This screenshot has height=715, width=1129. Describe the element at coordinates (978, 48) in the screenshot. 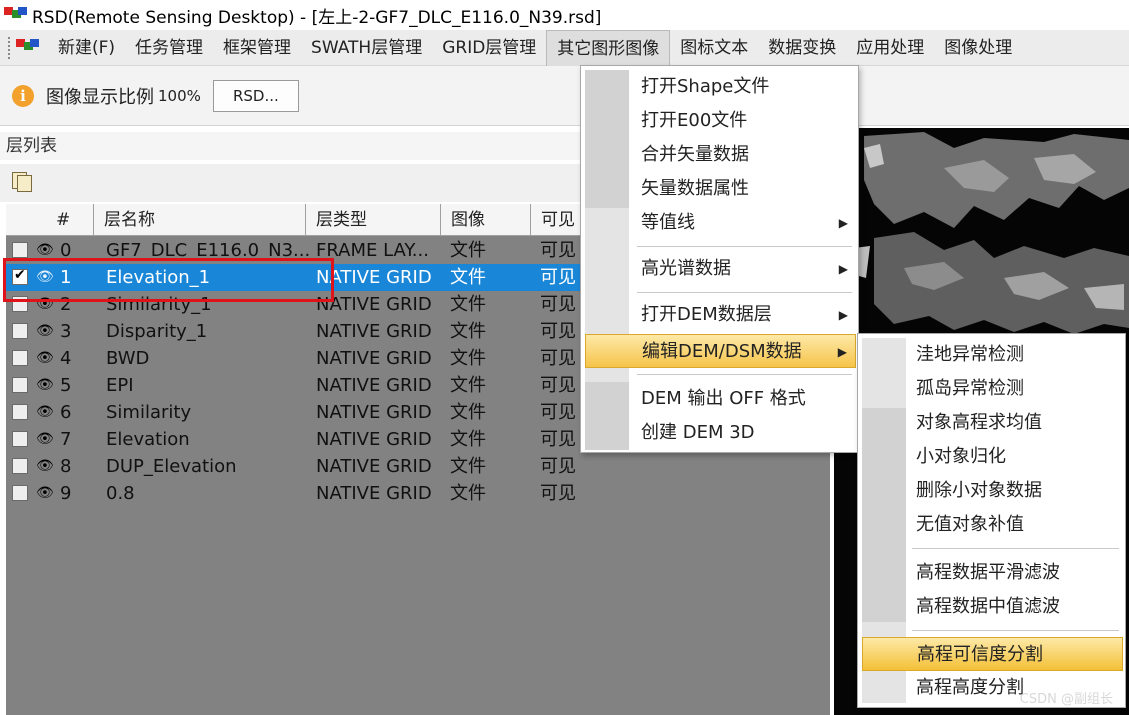

I see `menu-image-processing: 图像处理` at that location.